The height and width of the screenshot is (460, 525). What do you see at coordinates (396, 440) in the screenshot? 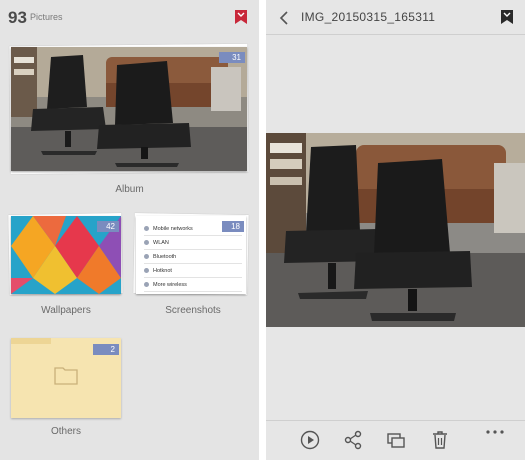
I see `slideshow-icon` at bounding box center [396, 440].